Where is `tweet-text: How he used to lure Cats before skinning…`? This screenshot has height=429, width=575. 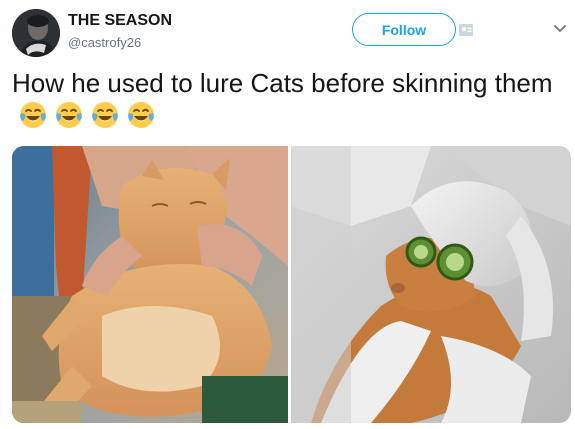 tweet-text: How he used to lure Cats before skinning… is located at coordinates (287, 100).